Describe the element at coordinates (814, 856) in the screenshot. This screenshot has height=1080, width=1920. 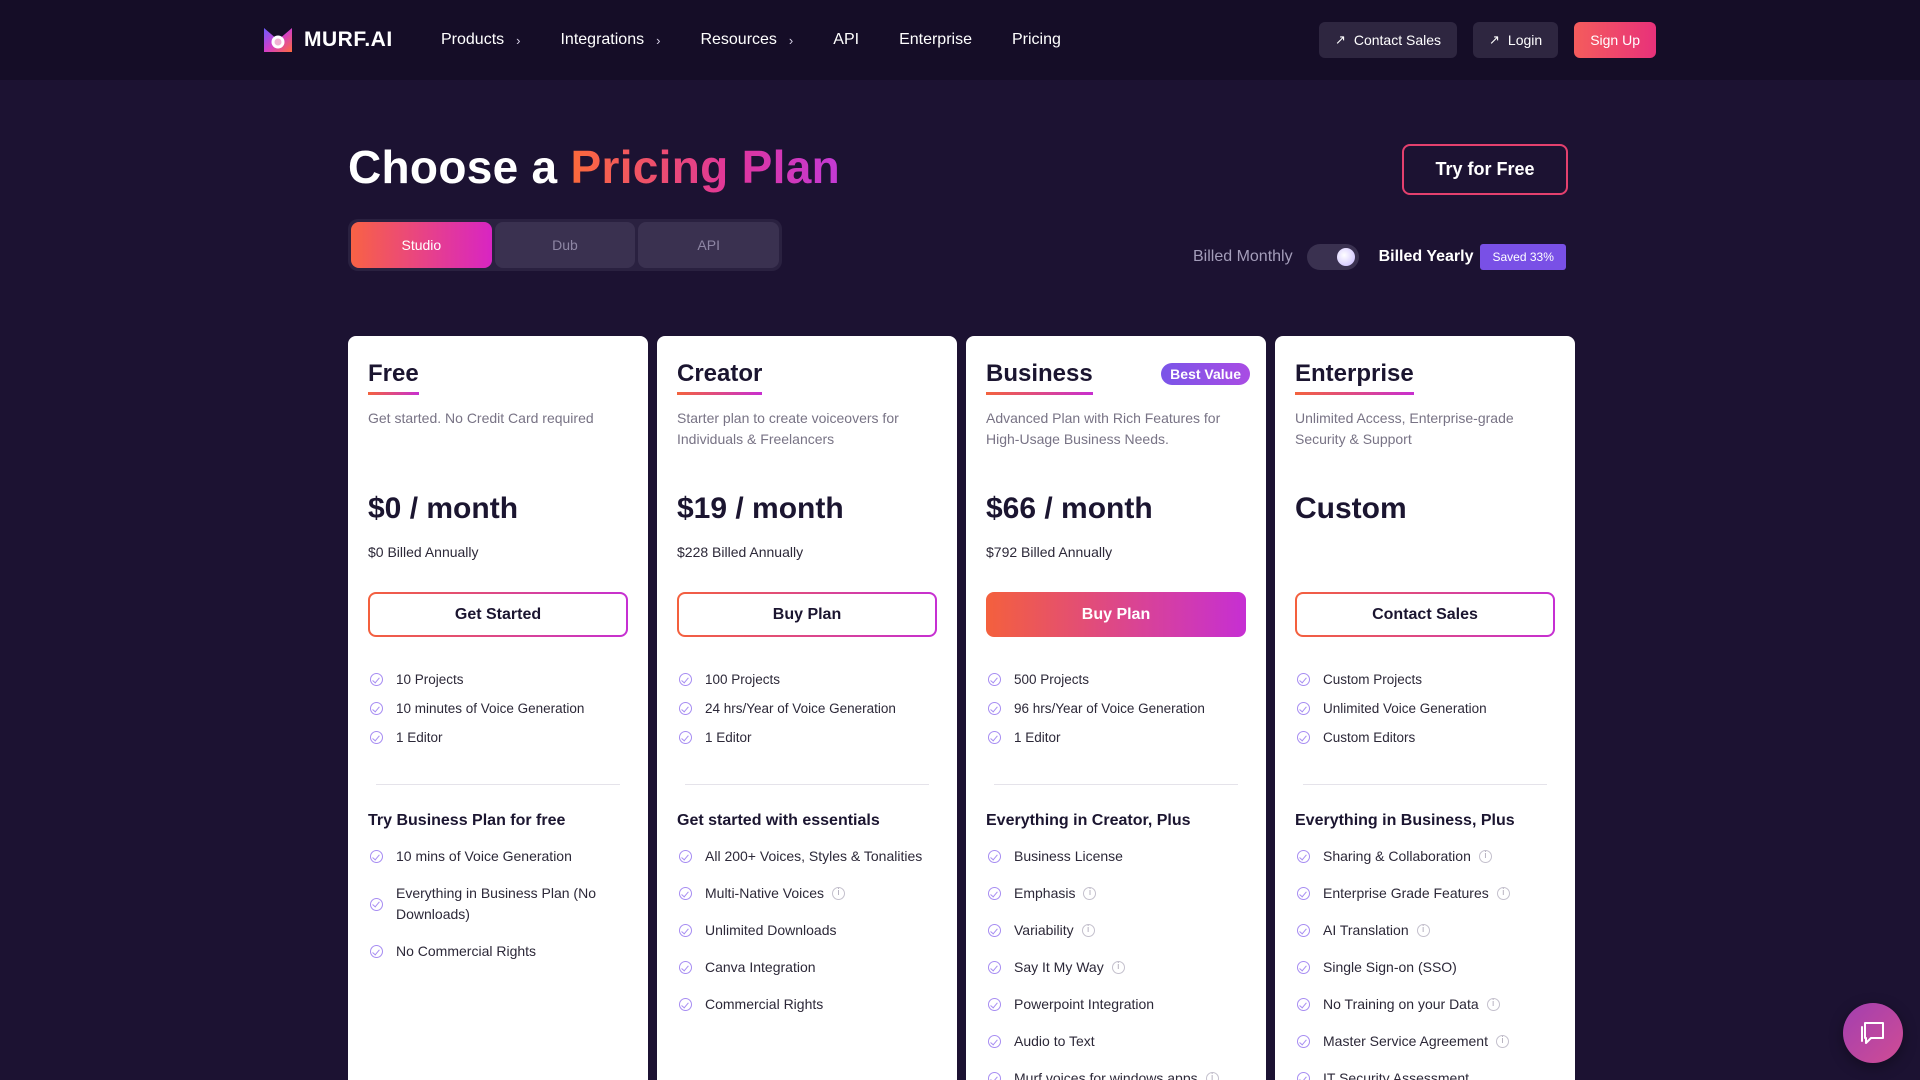
I see `feature-label: All 200+ Voices, Styles & Tonalities` at that location.